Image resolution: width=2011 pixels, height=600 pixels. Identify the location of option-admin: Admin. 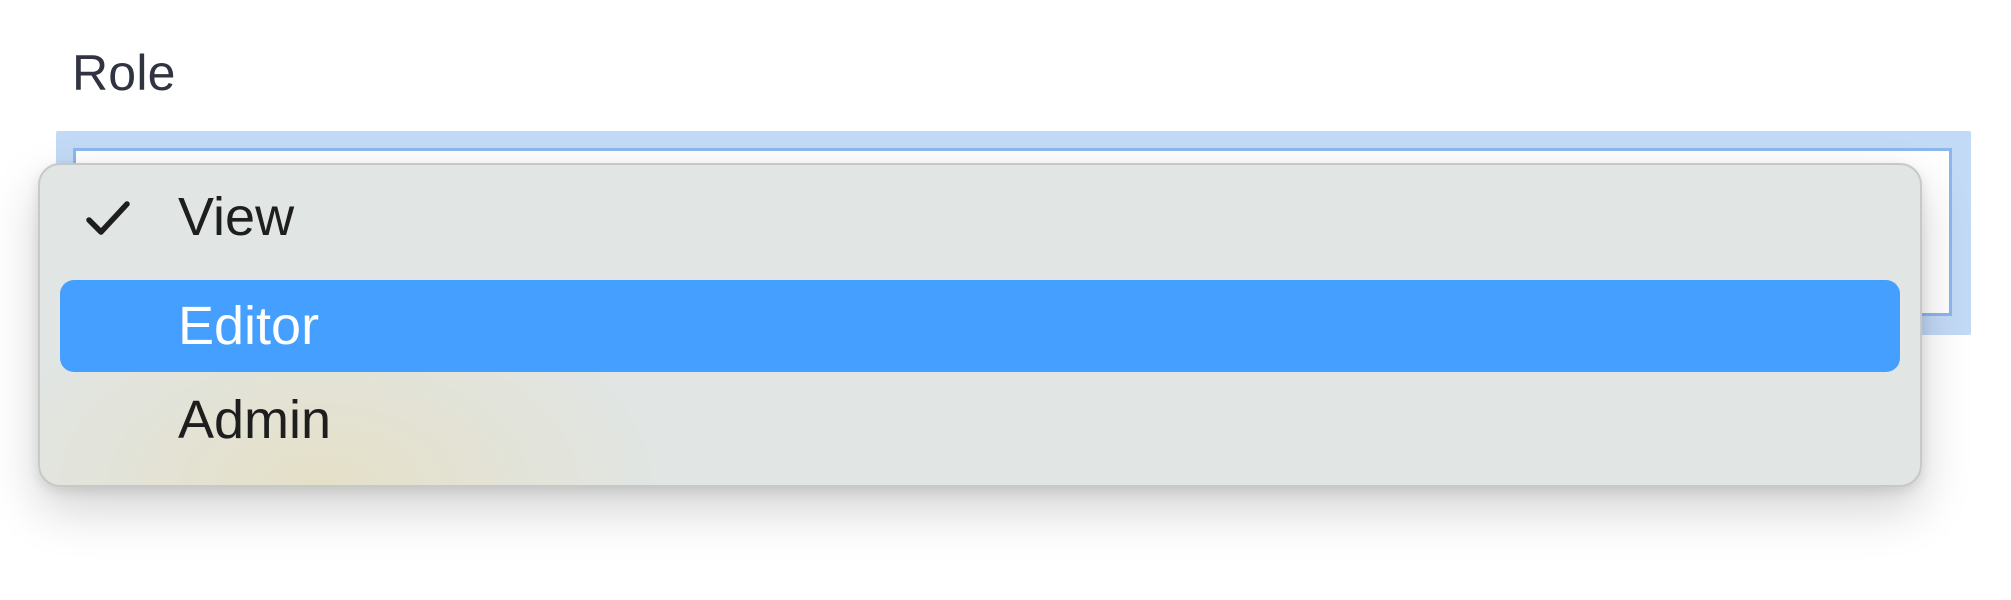
(980, 420).